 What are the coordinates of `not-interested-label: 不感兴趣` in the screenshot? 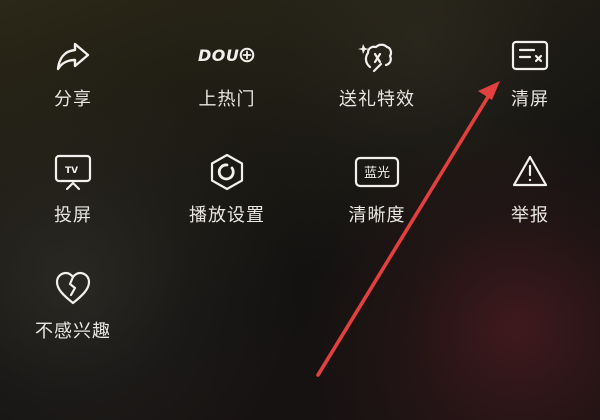 It's located at (73, 331).